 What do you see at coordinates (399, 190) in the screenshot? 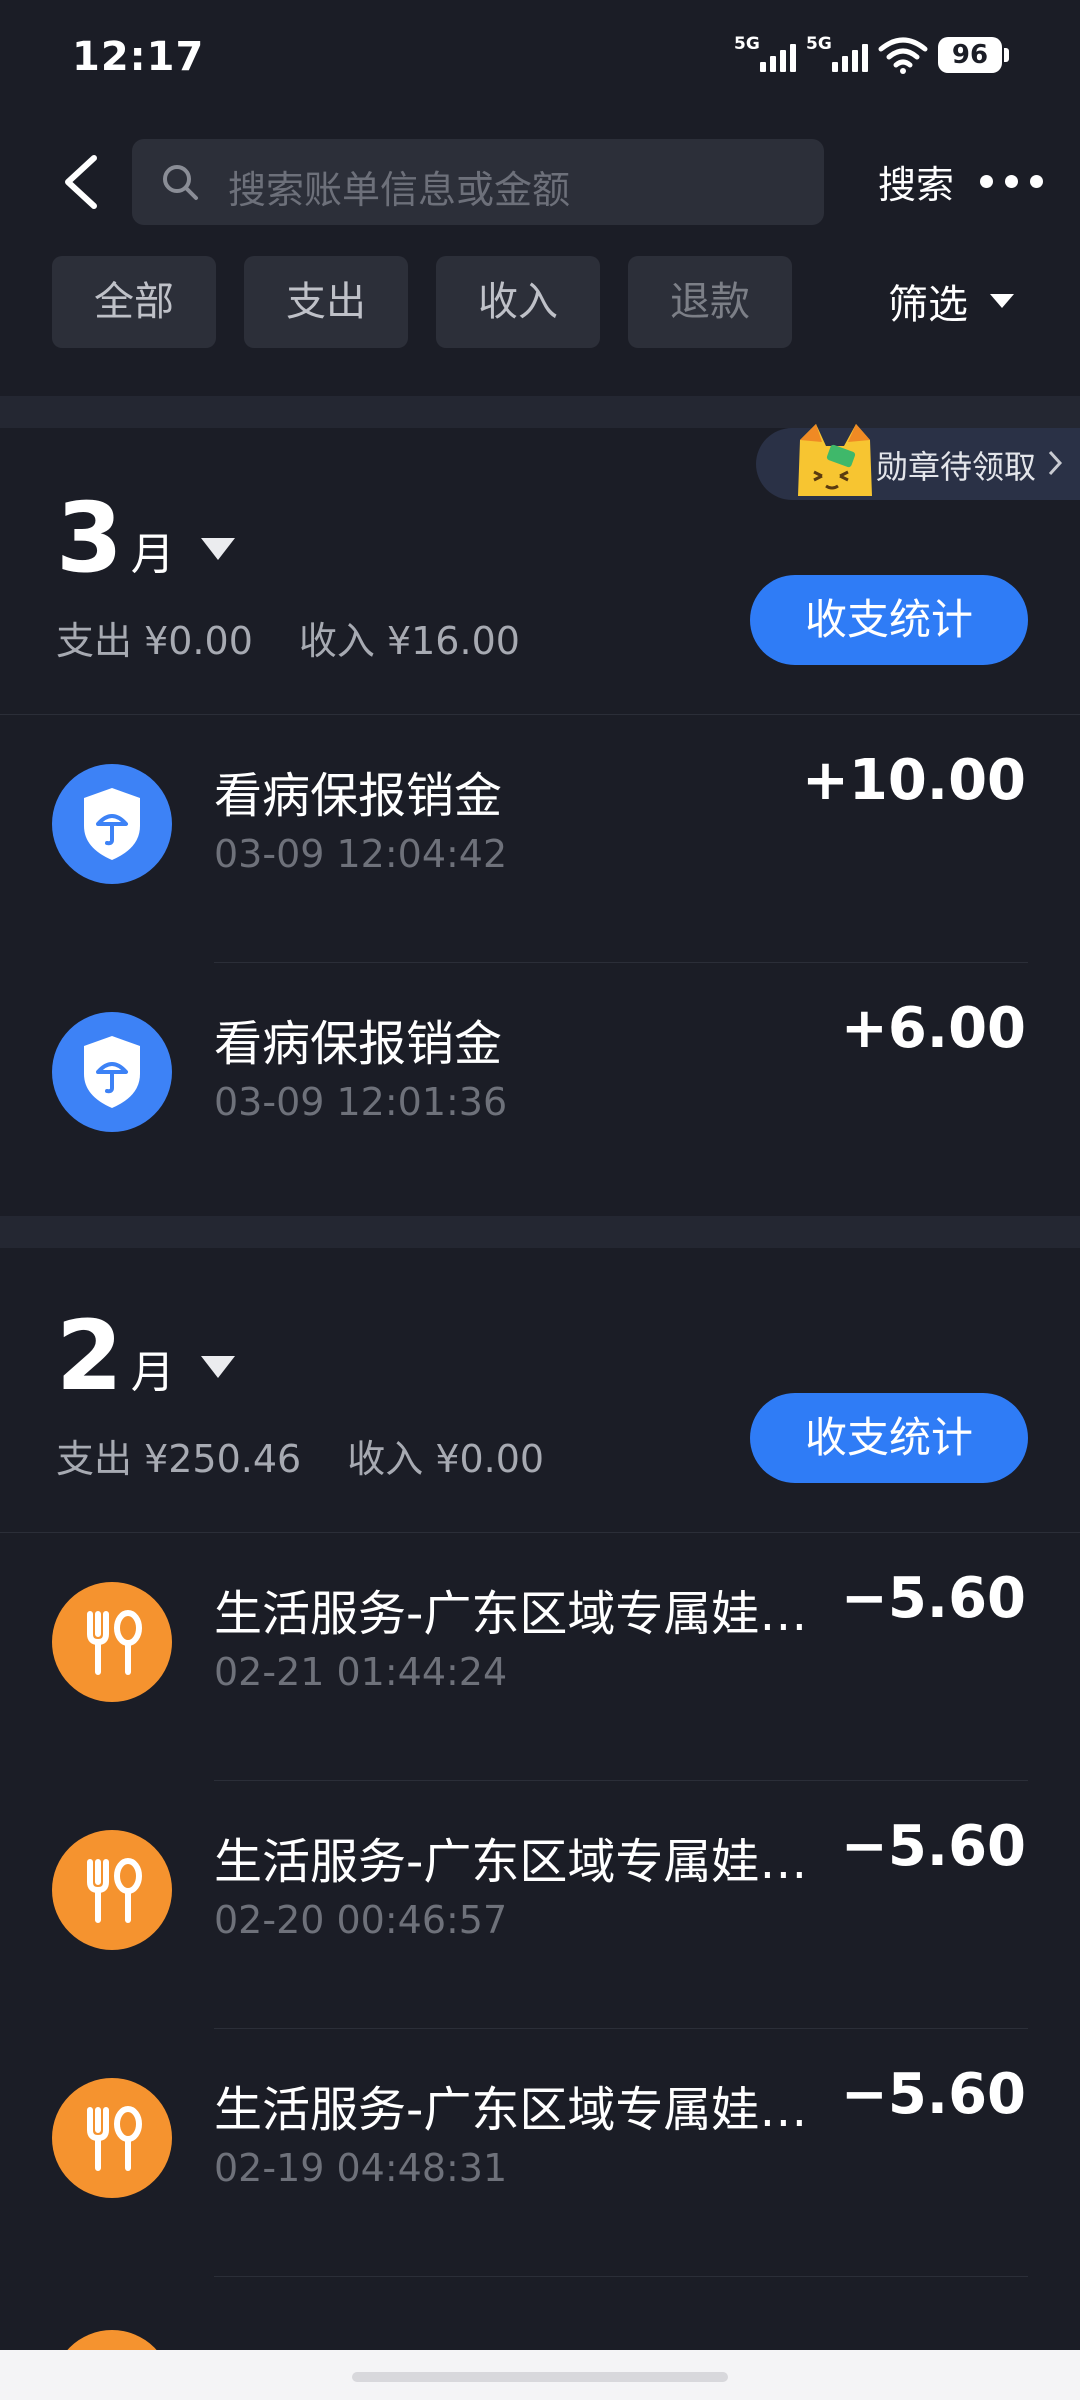
I see `search-placeholder: 搜索账单信息或金额` at bounding box center [399, 190].